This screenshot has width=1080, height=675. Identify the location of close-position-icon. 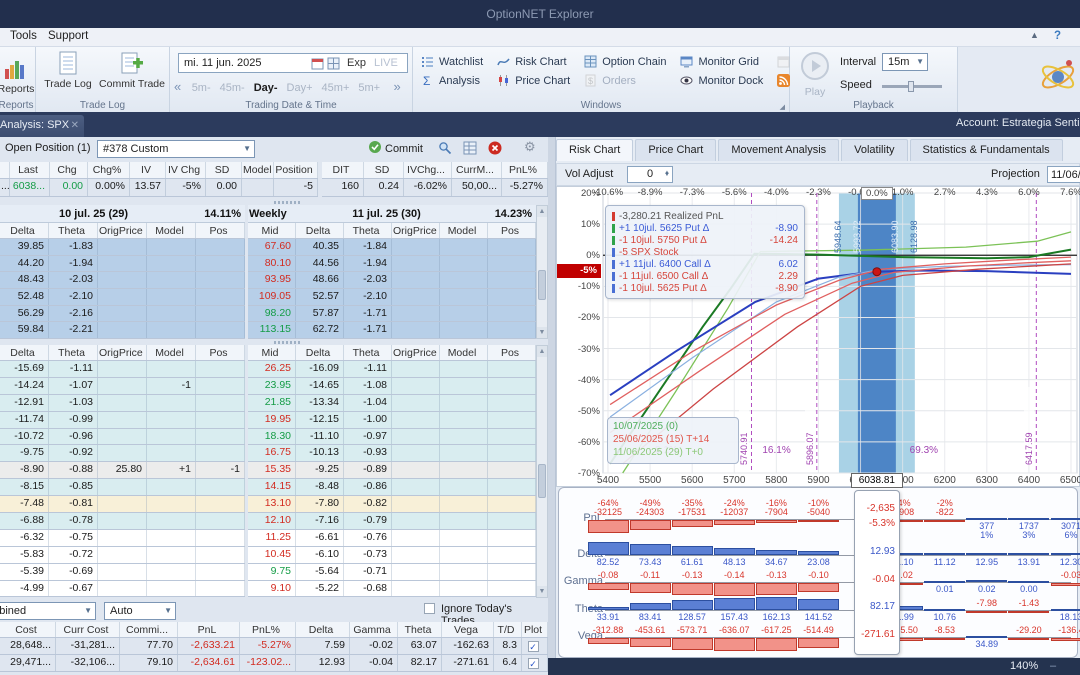
(495, 149).